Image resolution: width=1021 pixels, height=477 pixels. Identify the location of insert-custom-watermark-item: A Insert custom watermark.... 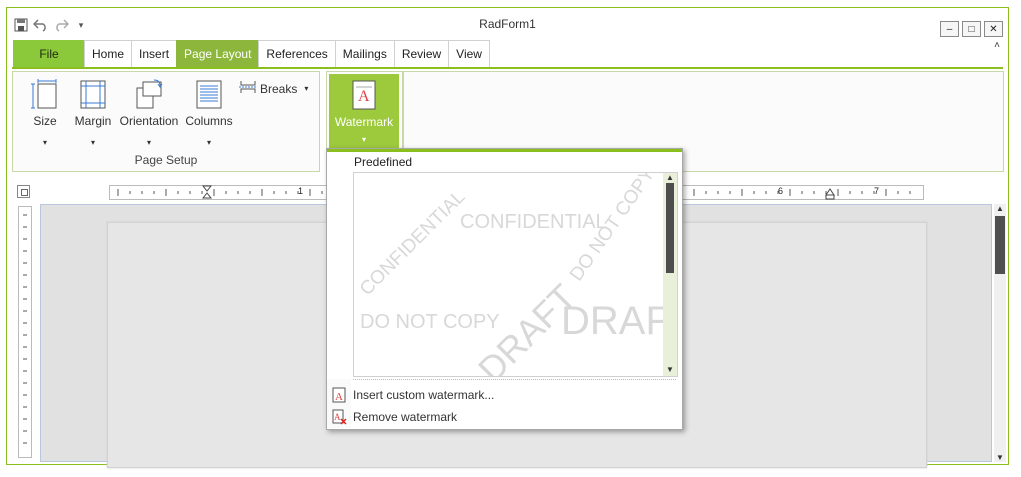
(412, 395).